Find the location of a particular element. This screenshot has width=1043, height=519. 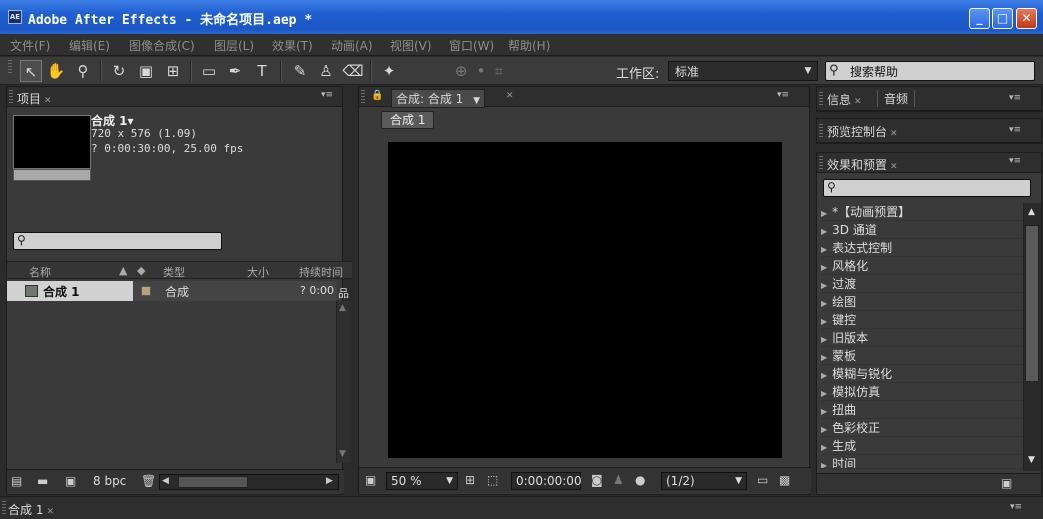

lock-icon: 🔒 is located at coordinates (377, 95).